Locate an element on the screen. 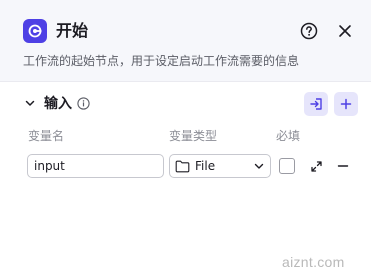 The height and width of the screenshot is (280, 371). input-section-header: 输入 is located at coordinates (57, 103).